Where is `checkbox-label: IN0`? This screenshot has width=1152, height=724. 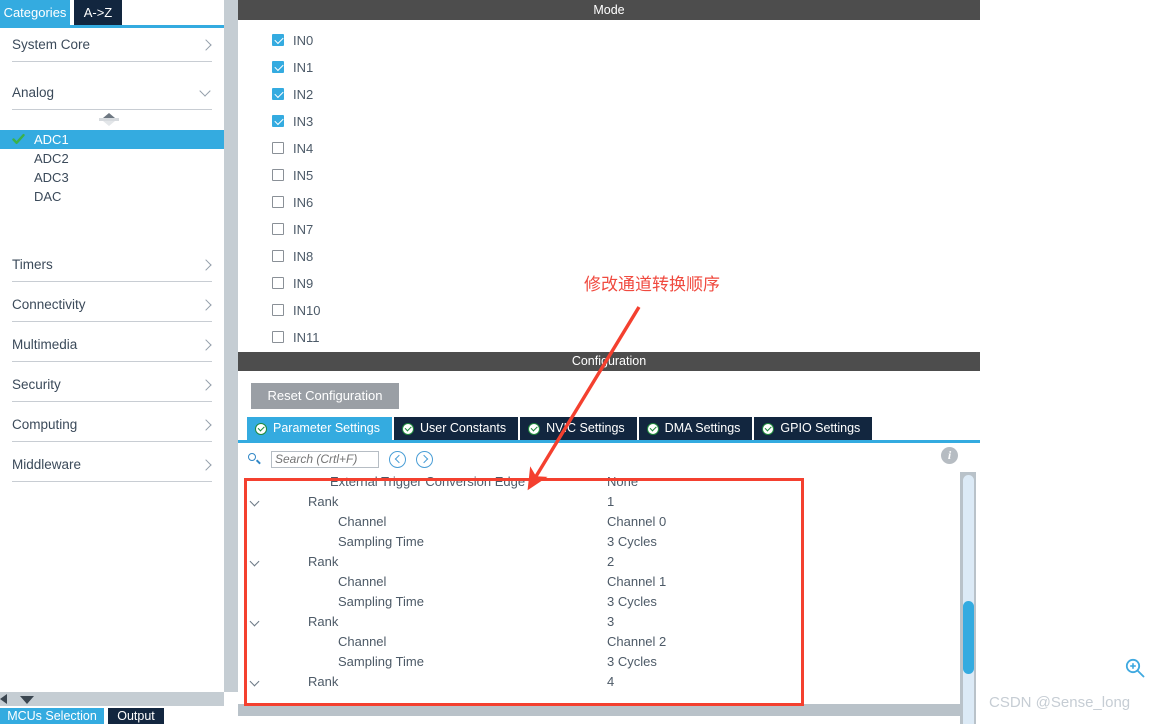 checkbox-label: IN0 is located at coordinates (303, 40).